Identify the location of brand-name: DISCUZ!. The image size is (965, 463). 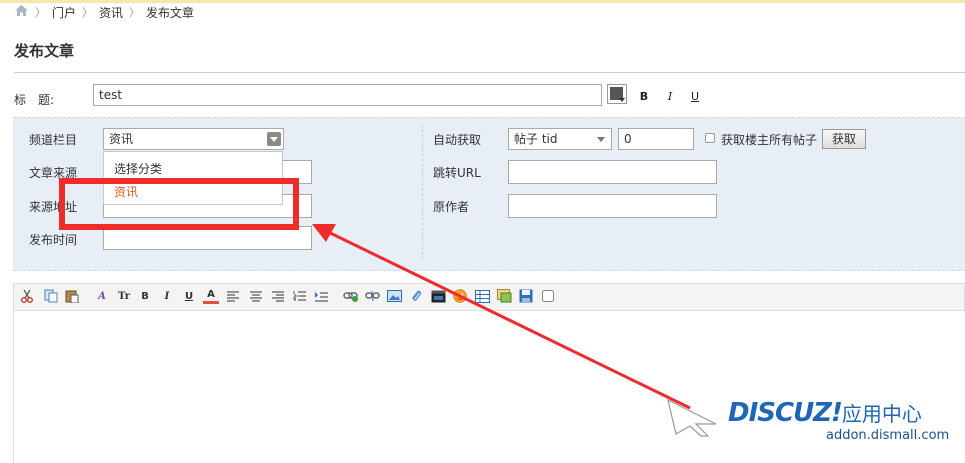
(785, 413).